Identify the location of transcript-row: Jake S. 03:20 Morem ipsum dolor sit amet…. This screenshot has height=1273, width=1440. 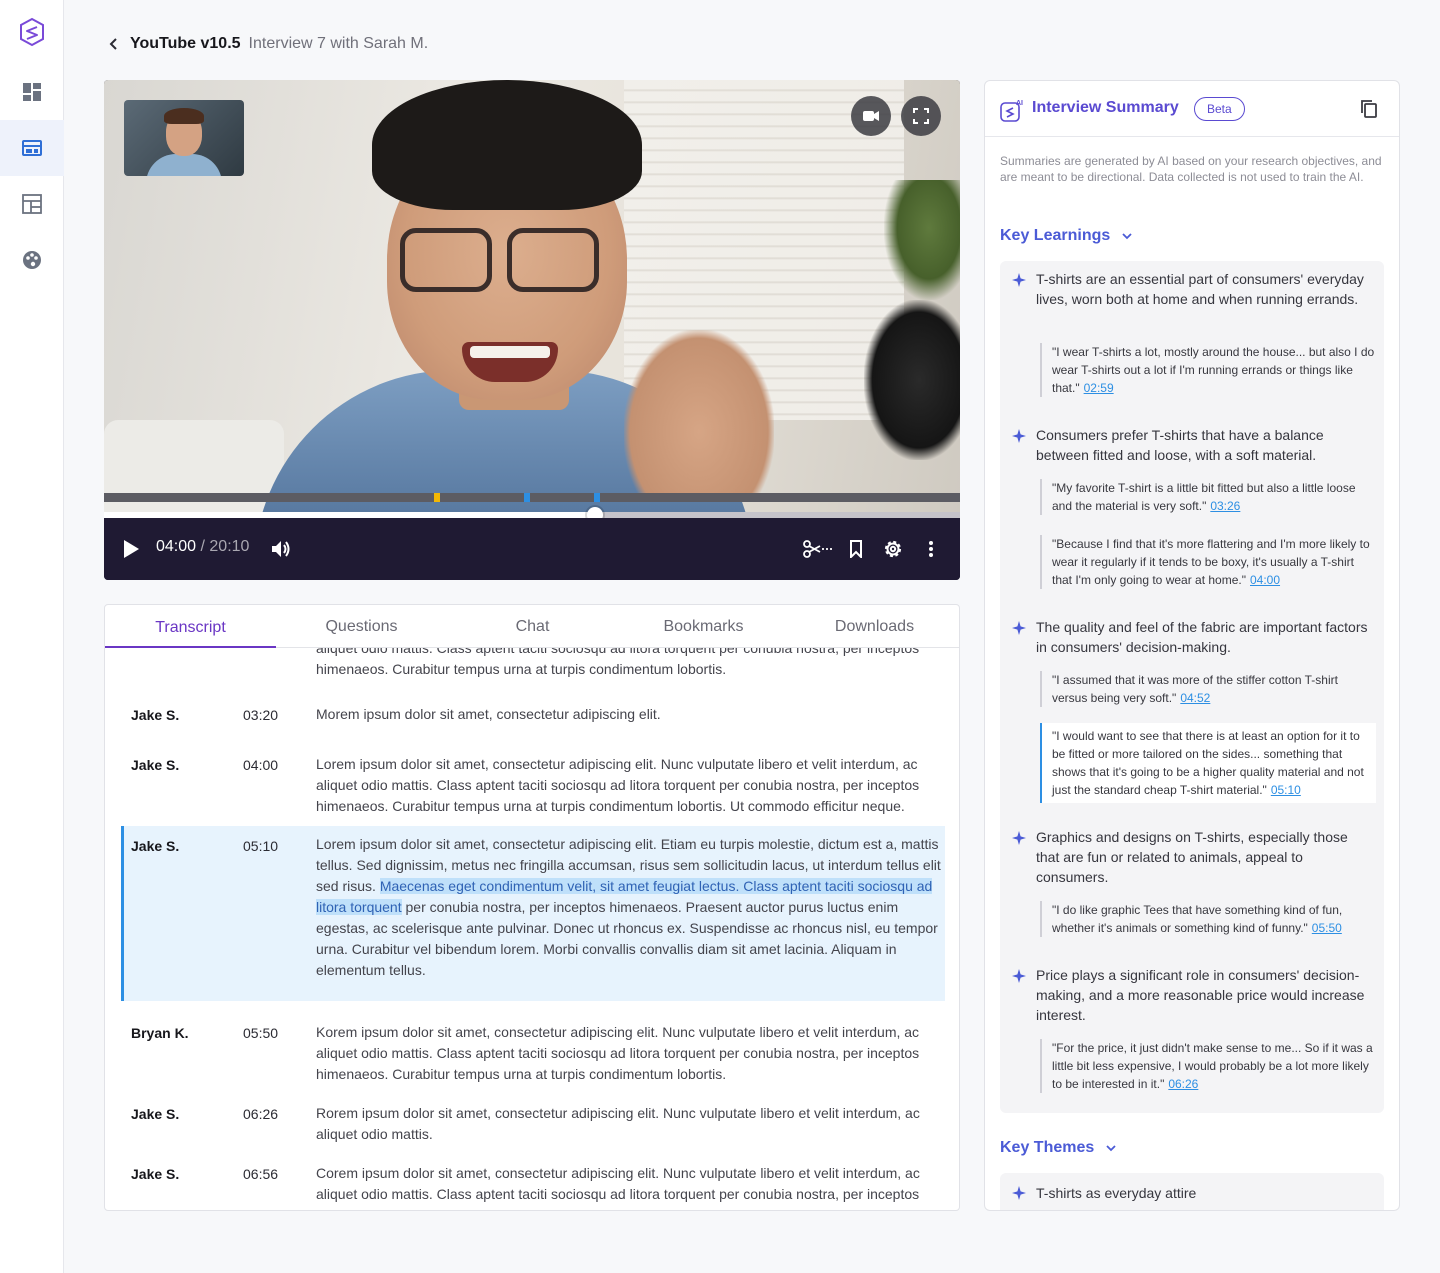
(533, 719).